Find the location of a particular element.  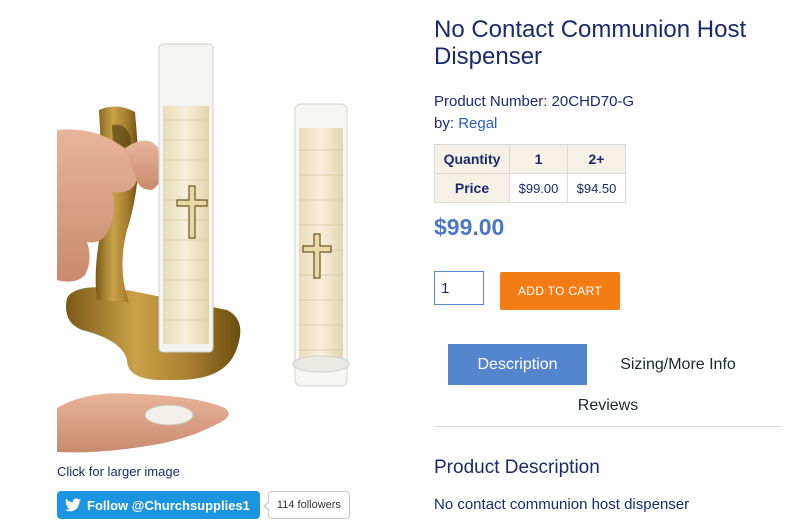

twitter-follow-button: Follow @Churchsupplies1 is located at coordinates (158, 505).